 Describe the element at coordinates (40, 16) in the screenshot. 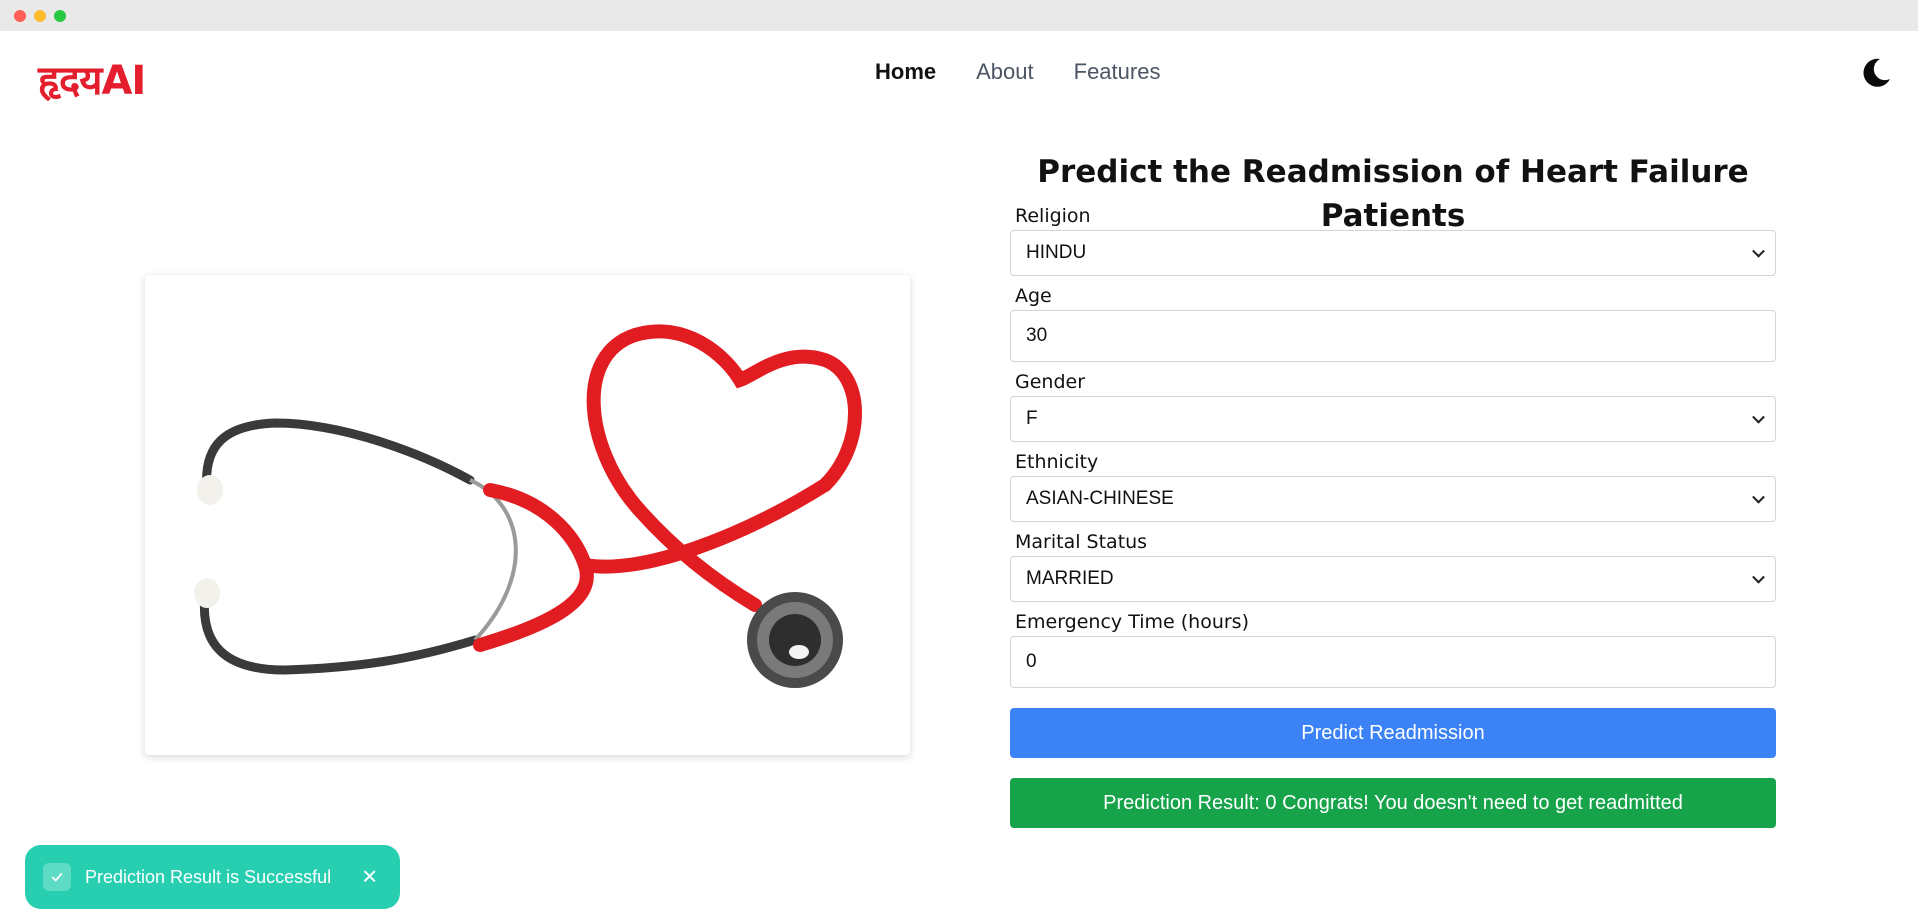

I see `minimize-window-button` at that location.